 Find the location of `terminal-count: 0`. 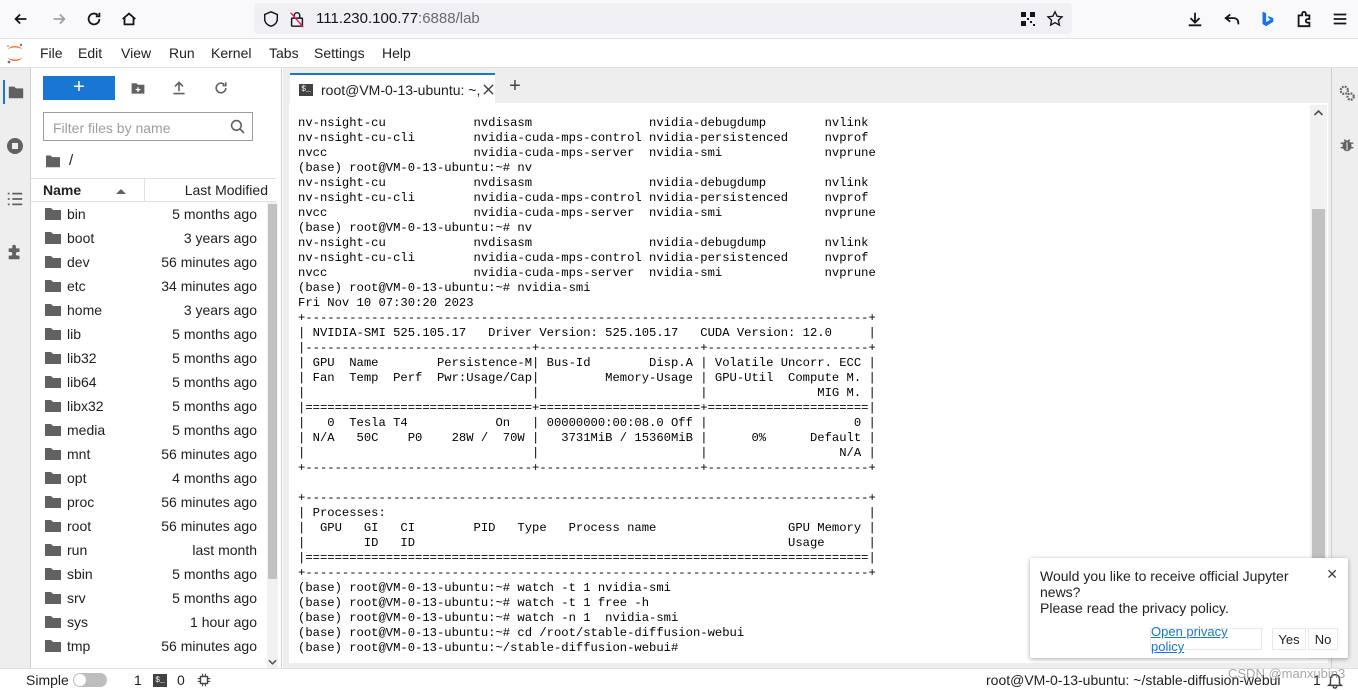

terminal-count: 0 is located at coordinates (181, 680).